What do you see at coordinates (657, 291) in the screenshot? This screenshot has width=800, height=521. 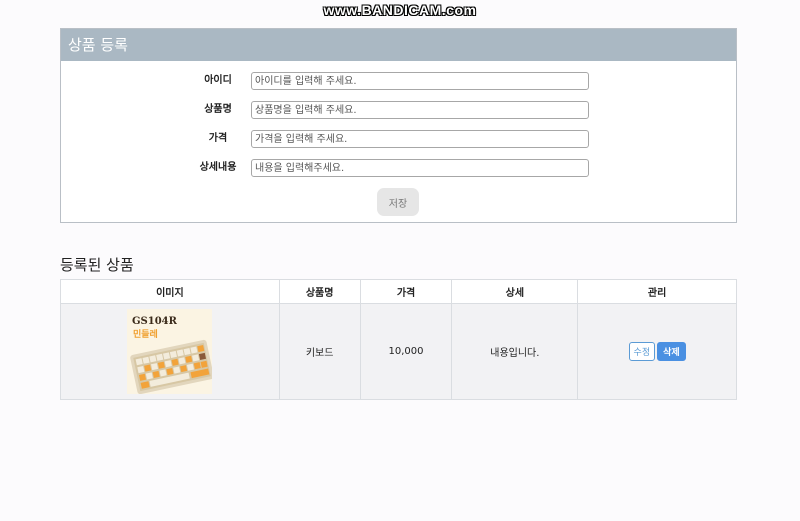 I see `col-manage: 관리` at bounding box center [657, 291].